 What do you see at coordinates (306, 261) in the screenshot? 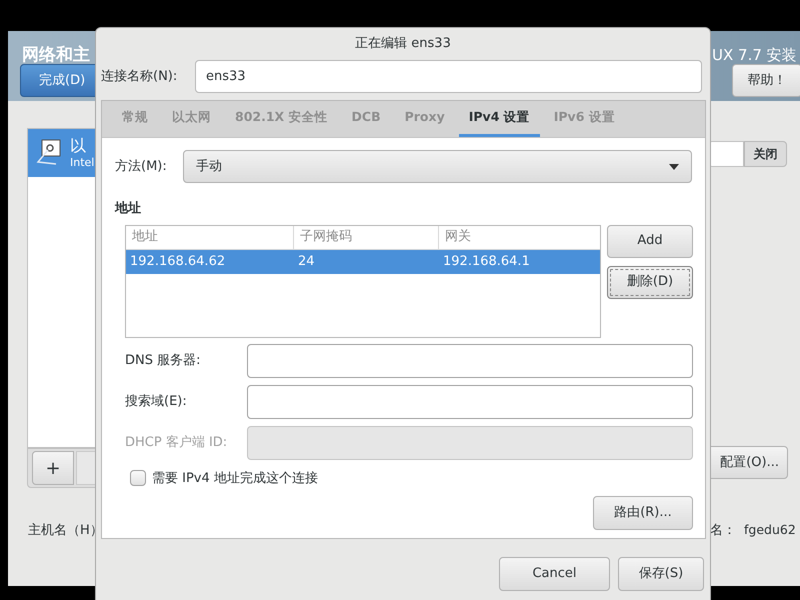
I see `table-cell-text: 24` at bounding box center [306, 261].